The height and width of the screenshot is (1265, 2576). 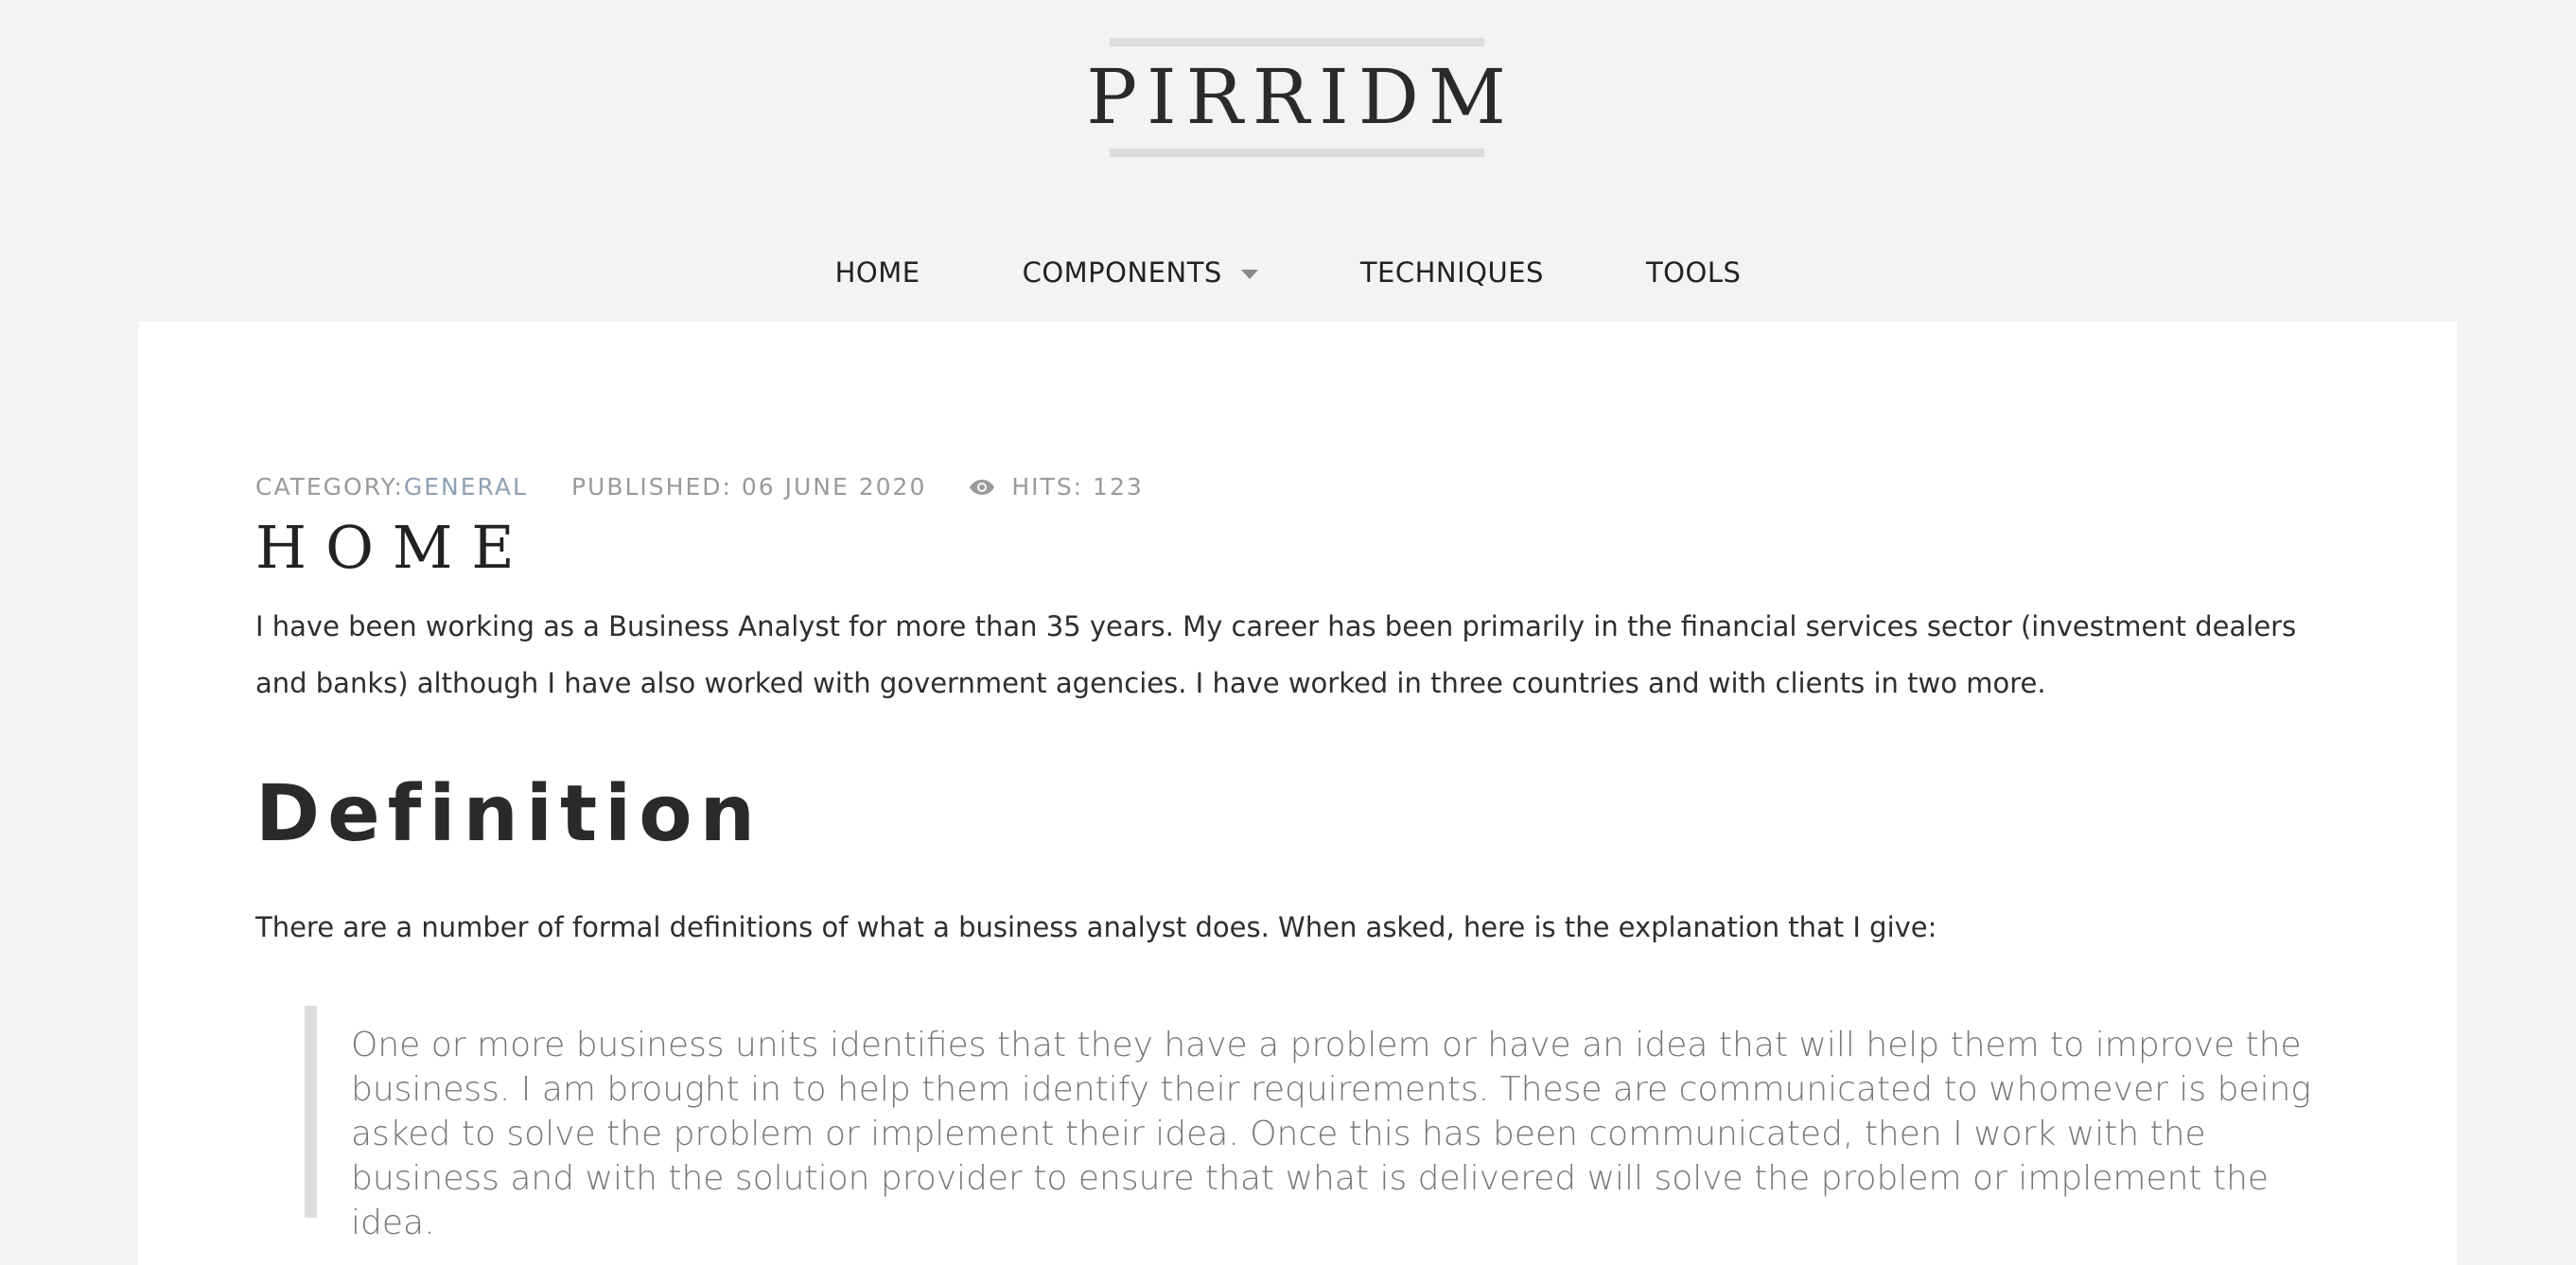 I want to click on nav-item-label: TOOLS, so click(x=1693, y=272).